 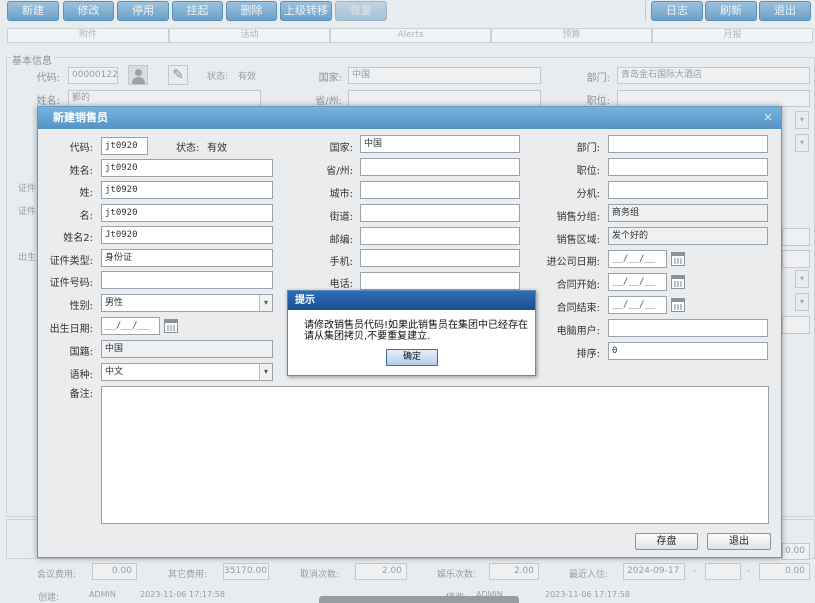 I want to click on remark-label: 备注:, so click(x=81, y=394).